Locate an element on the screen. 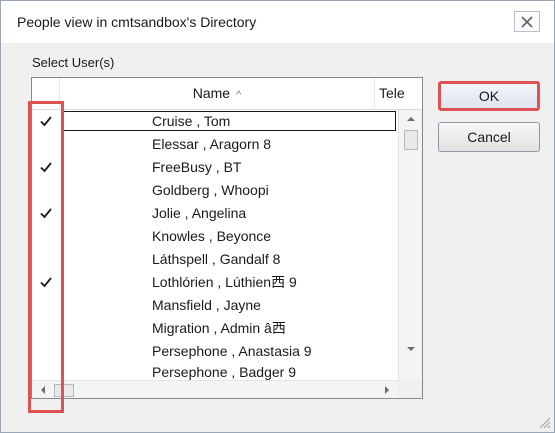 Image resolution: width=555 pixels, height=433 pixels. scroll-right-icon is located at coordinates (387, 389).